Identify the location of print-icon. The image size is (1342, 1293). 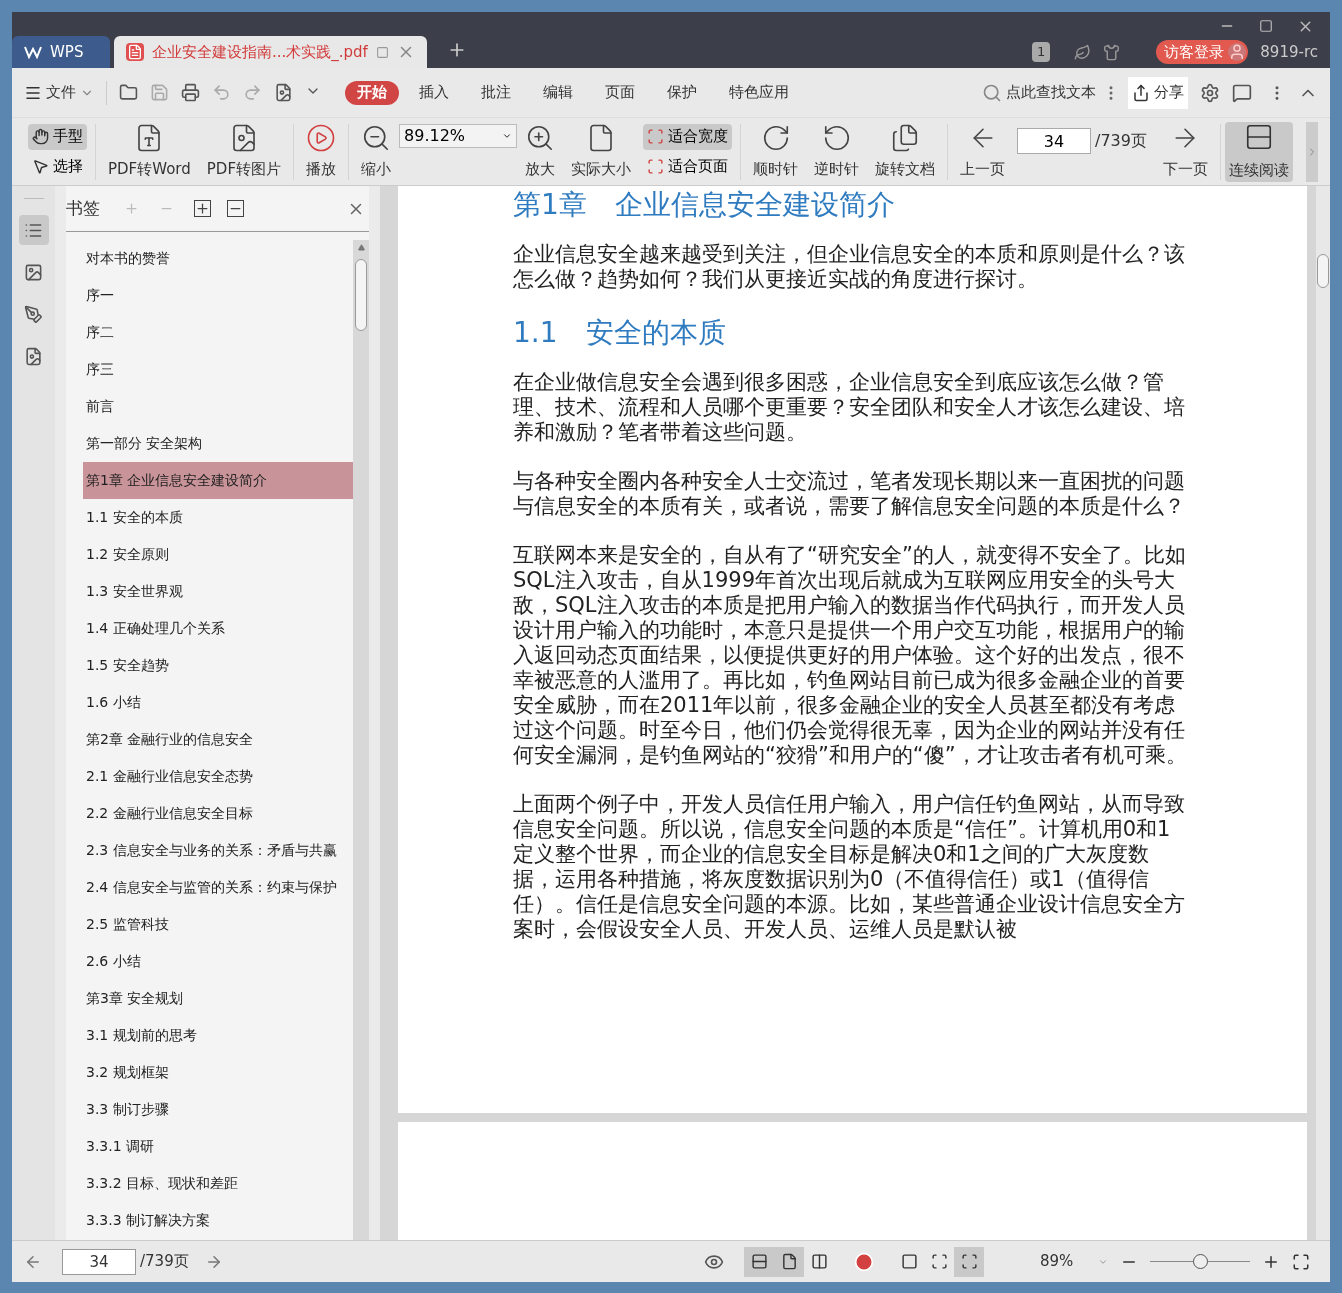
(190, 92).